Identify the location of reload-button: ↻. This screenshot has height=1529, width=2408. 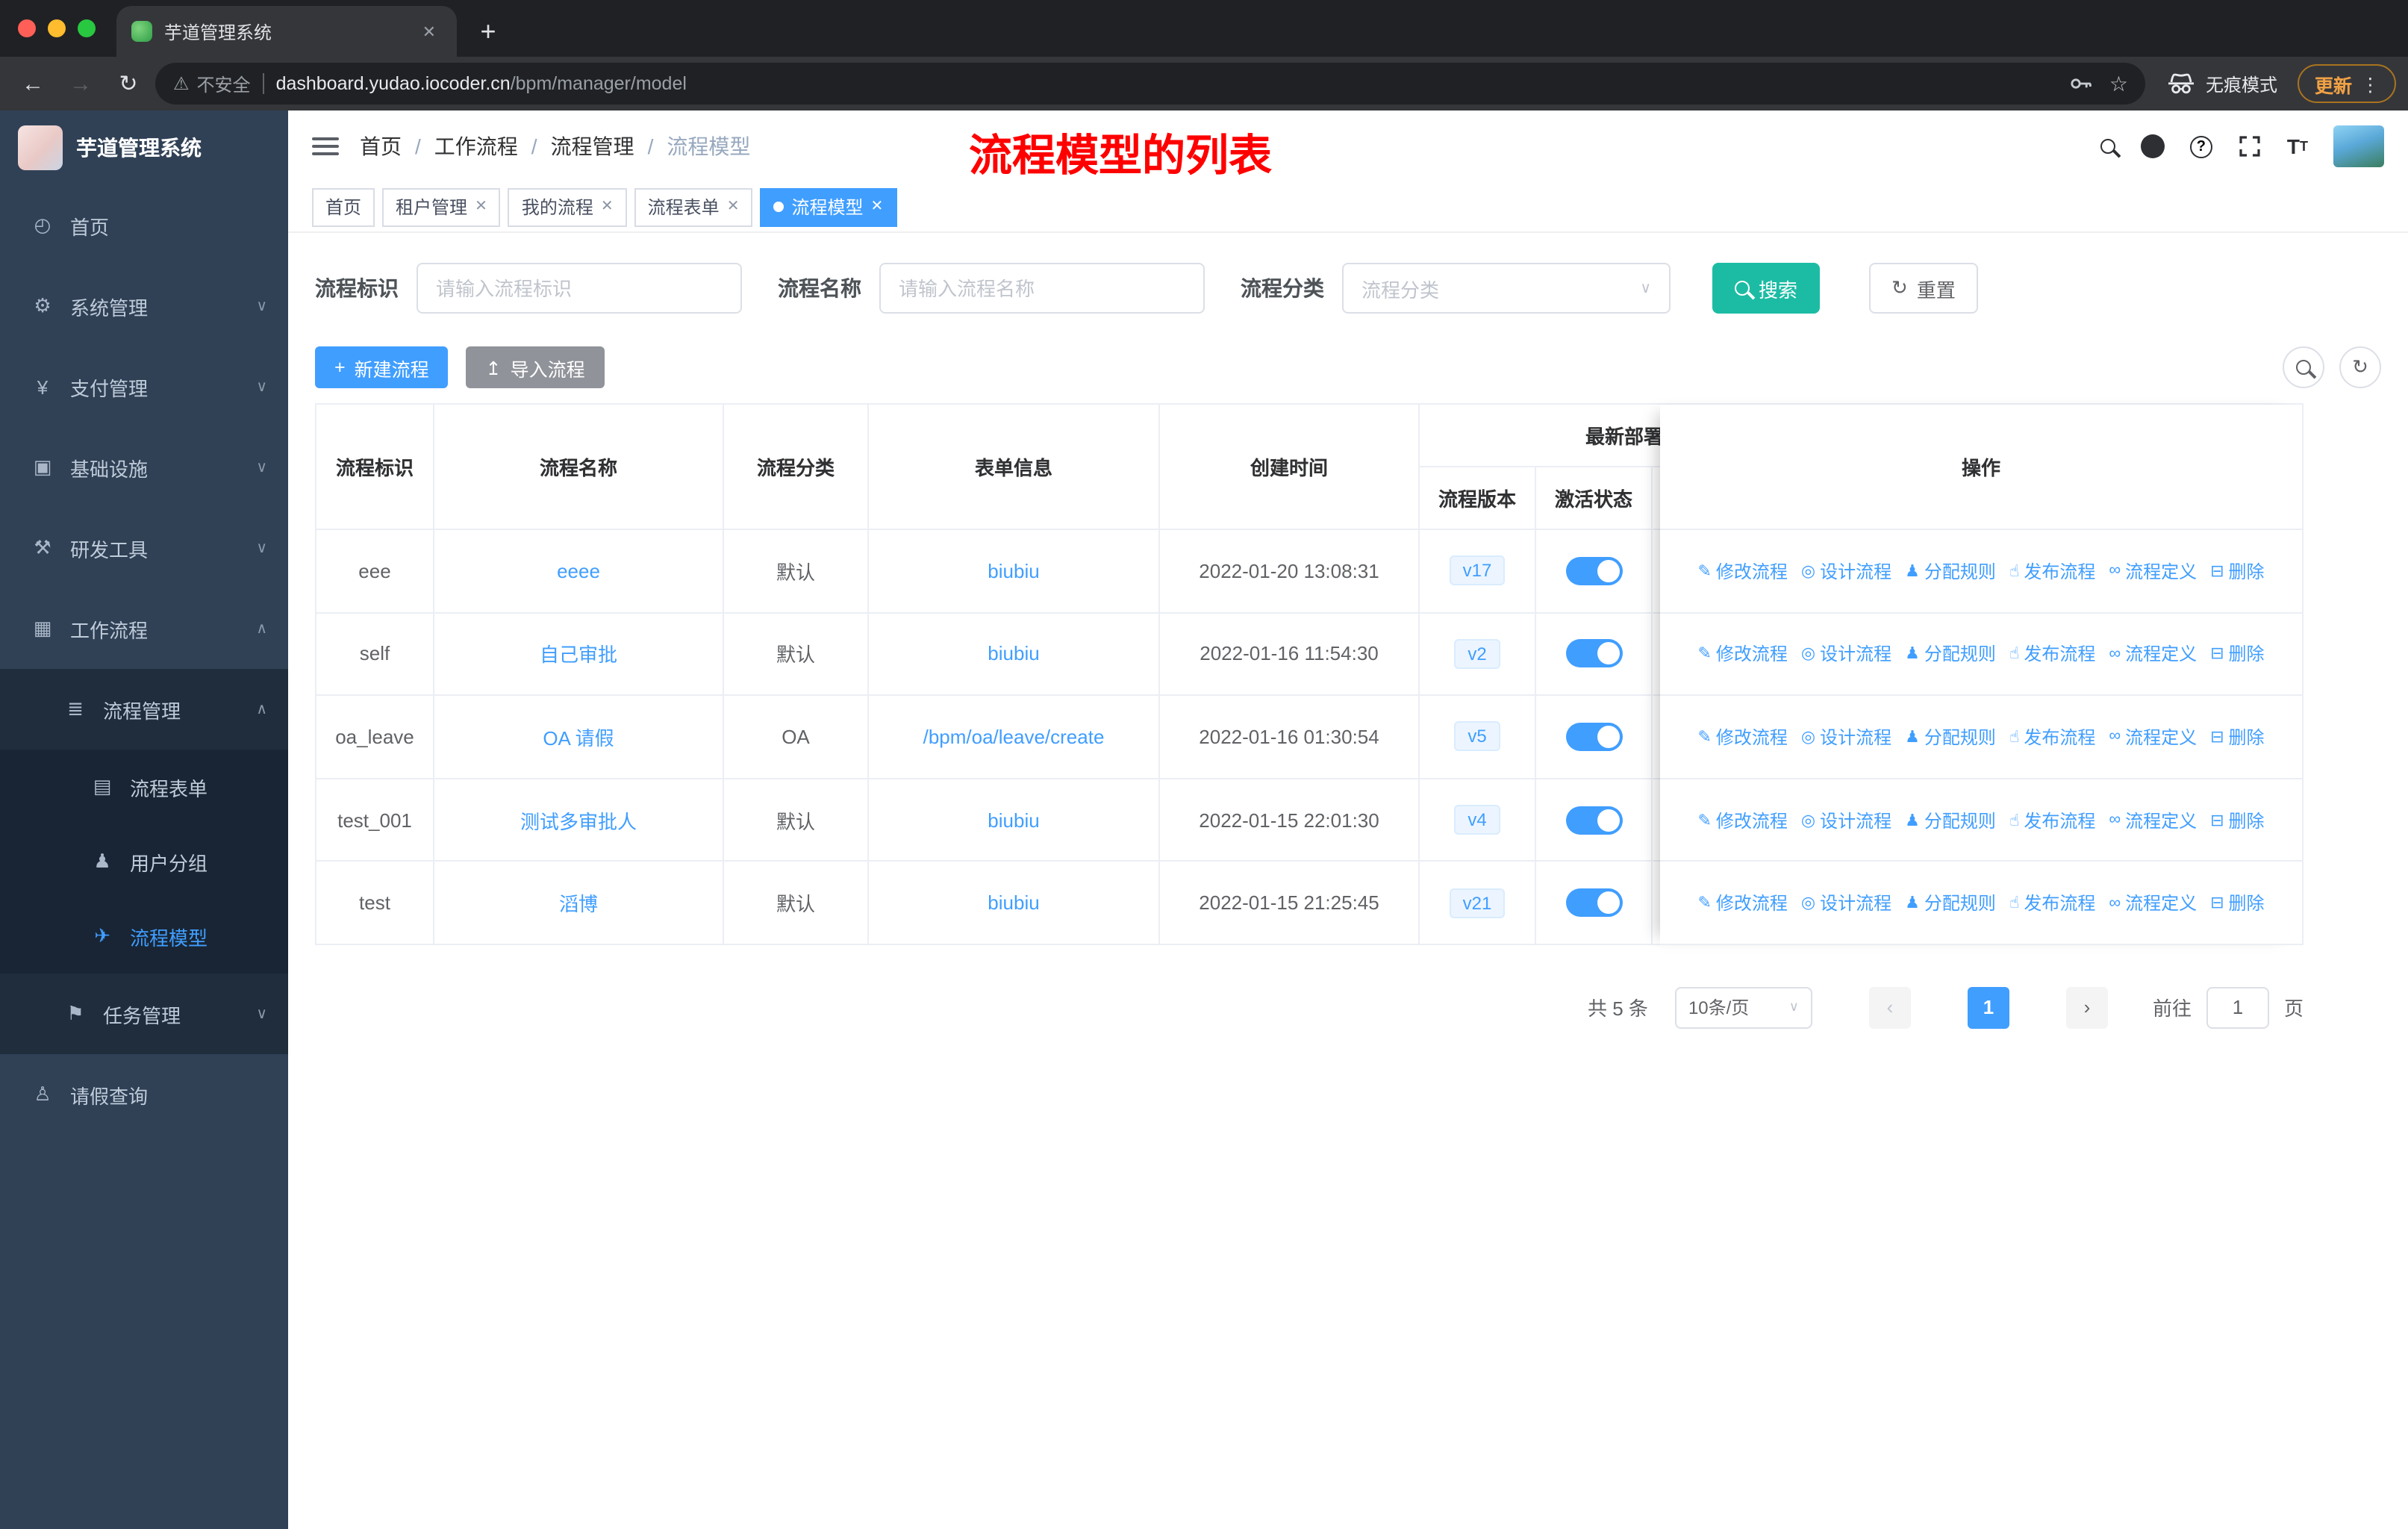
(128, 84).